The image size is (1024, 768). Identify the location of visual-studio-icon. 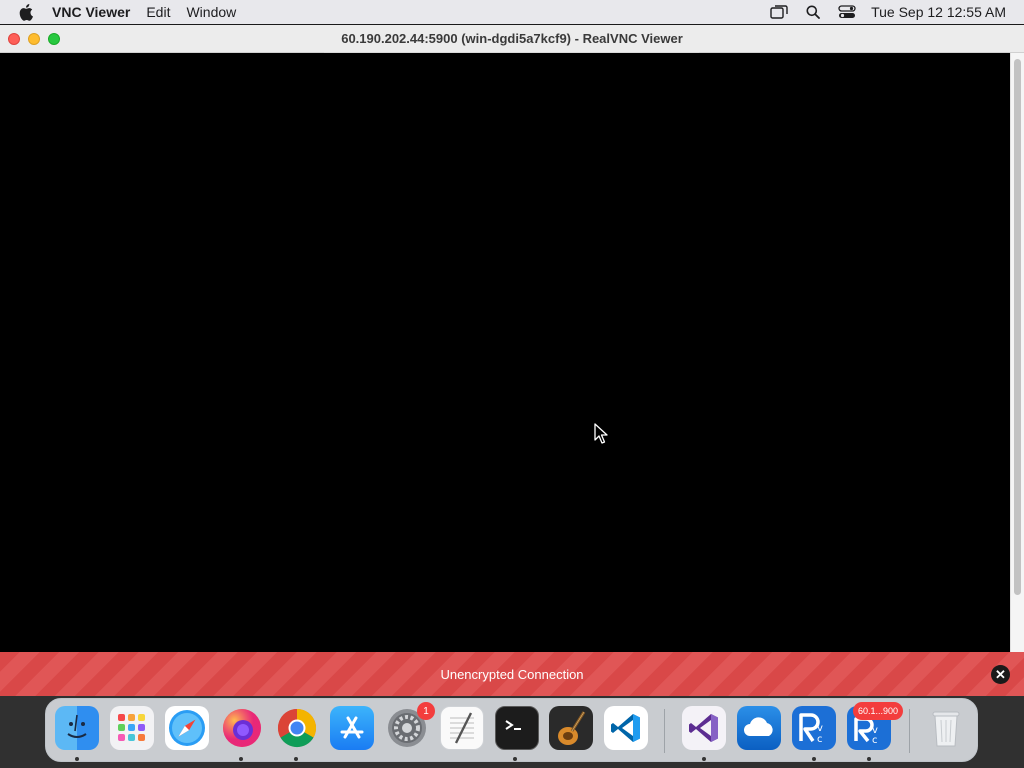
(704, 728).